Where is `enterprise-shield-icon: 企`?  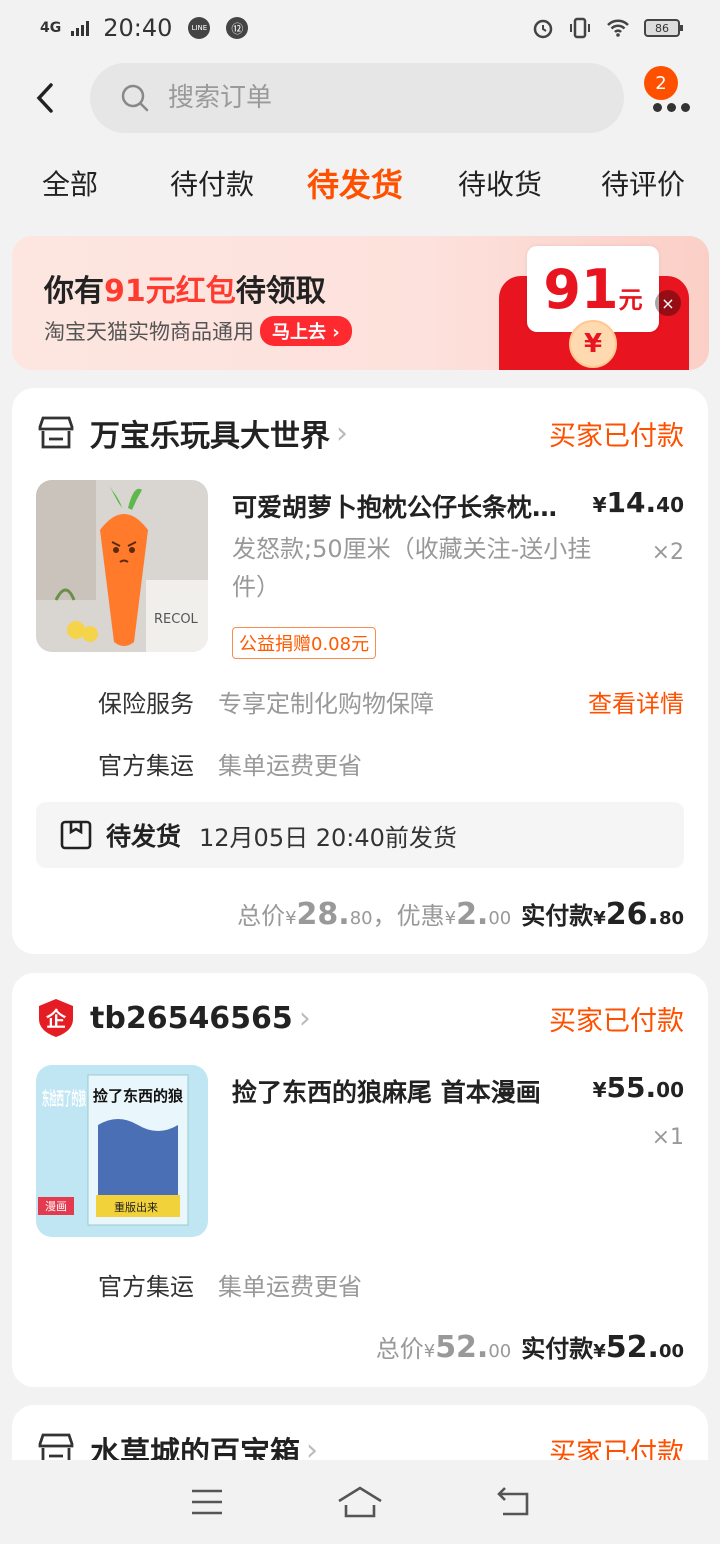 enterprise-shield-icon: 企 is located at coordinates (56, 1018).